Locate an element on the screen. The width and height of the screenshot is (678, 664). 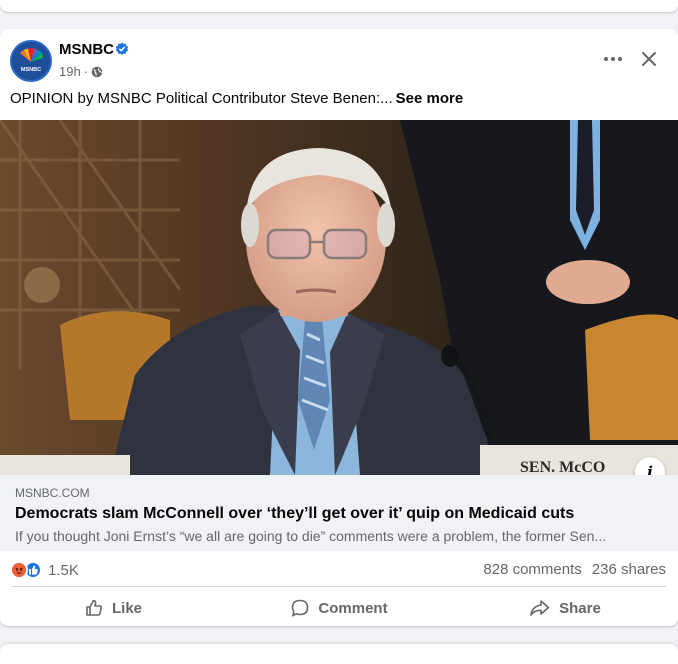
angry-reaction-icon is located at coordinates (19, 570).